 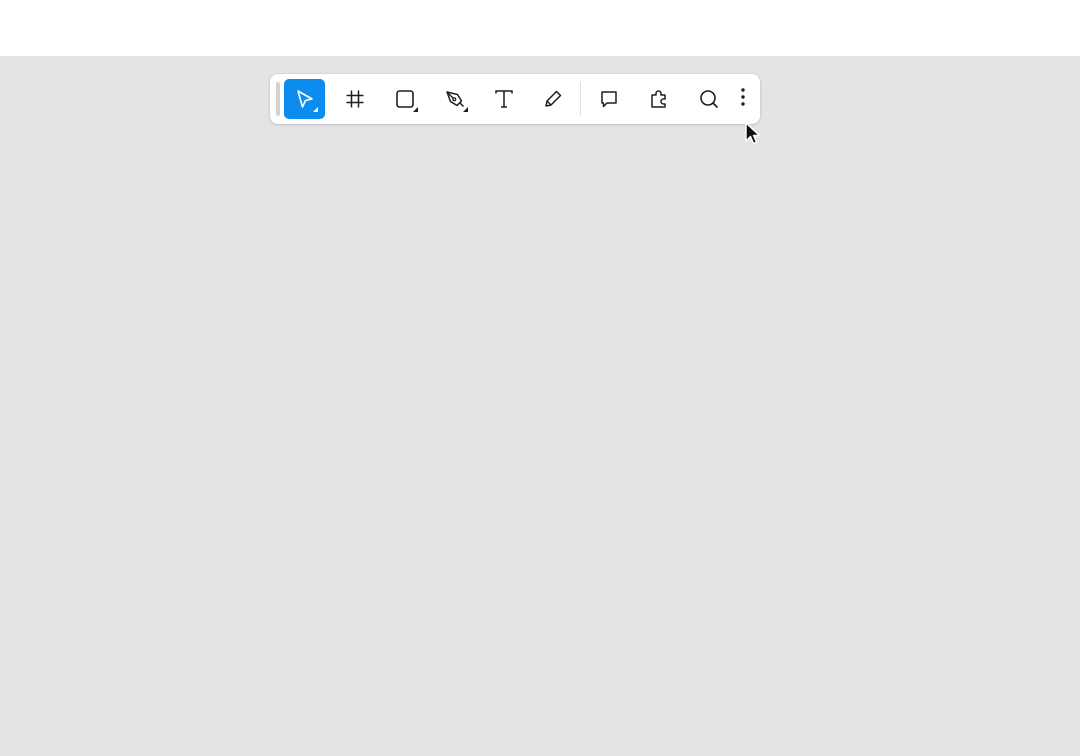 I want to click on frame-tool-button, so click(x=354, y=99).